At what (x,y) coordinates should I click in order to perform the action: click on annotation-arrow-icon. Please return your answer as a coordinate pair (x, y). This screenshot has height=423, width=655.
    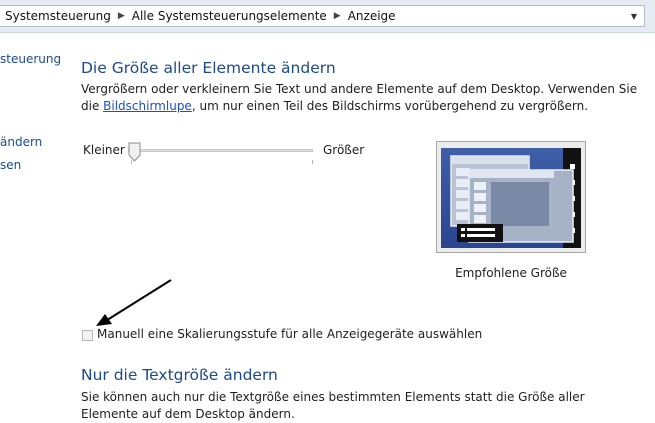
    Looking at the image, I should click on (134, 302).